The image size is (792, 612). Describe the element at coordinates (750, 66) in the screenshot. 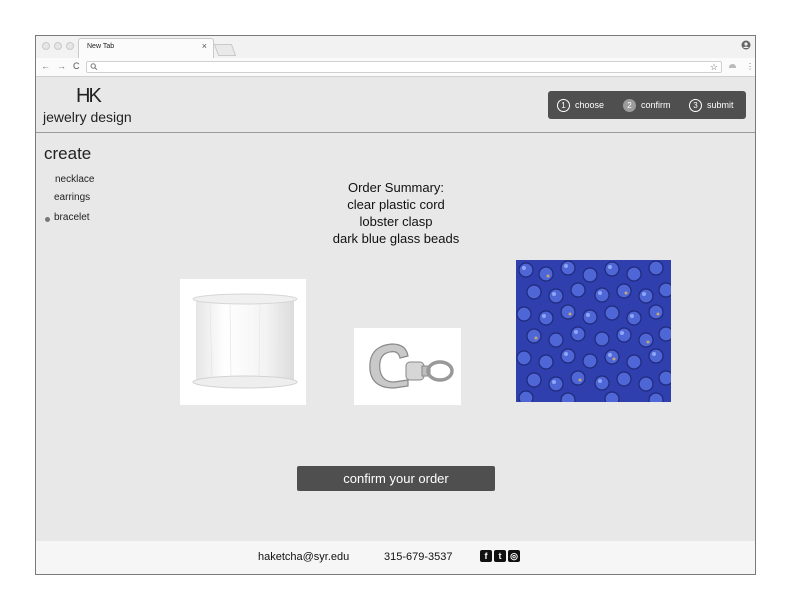

I see `menu-icon: ⋮` at that location.